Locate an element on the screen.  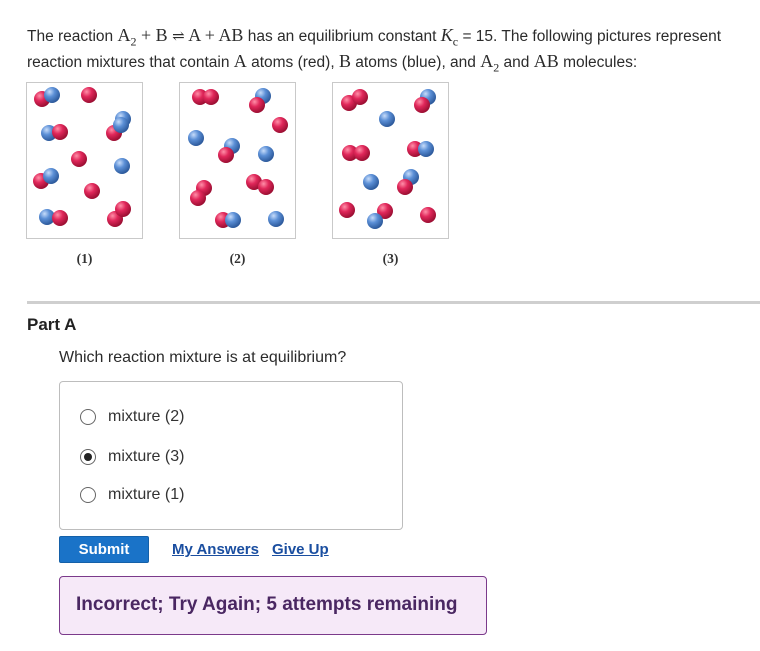
my-answers-link: My Answers is located at coordinates (215, 549).